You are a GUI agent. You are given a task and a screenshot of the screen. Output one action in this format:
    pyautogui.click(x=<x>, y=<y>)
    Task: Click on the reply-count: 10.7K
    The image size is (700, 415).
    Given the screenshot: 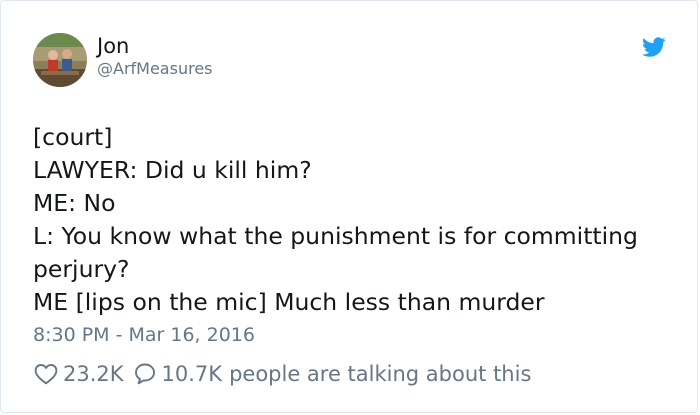 What is the action you would take?
    pyautogui.click(x=192, y=374)
    